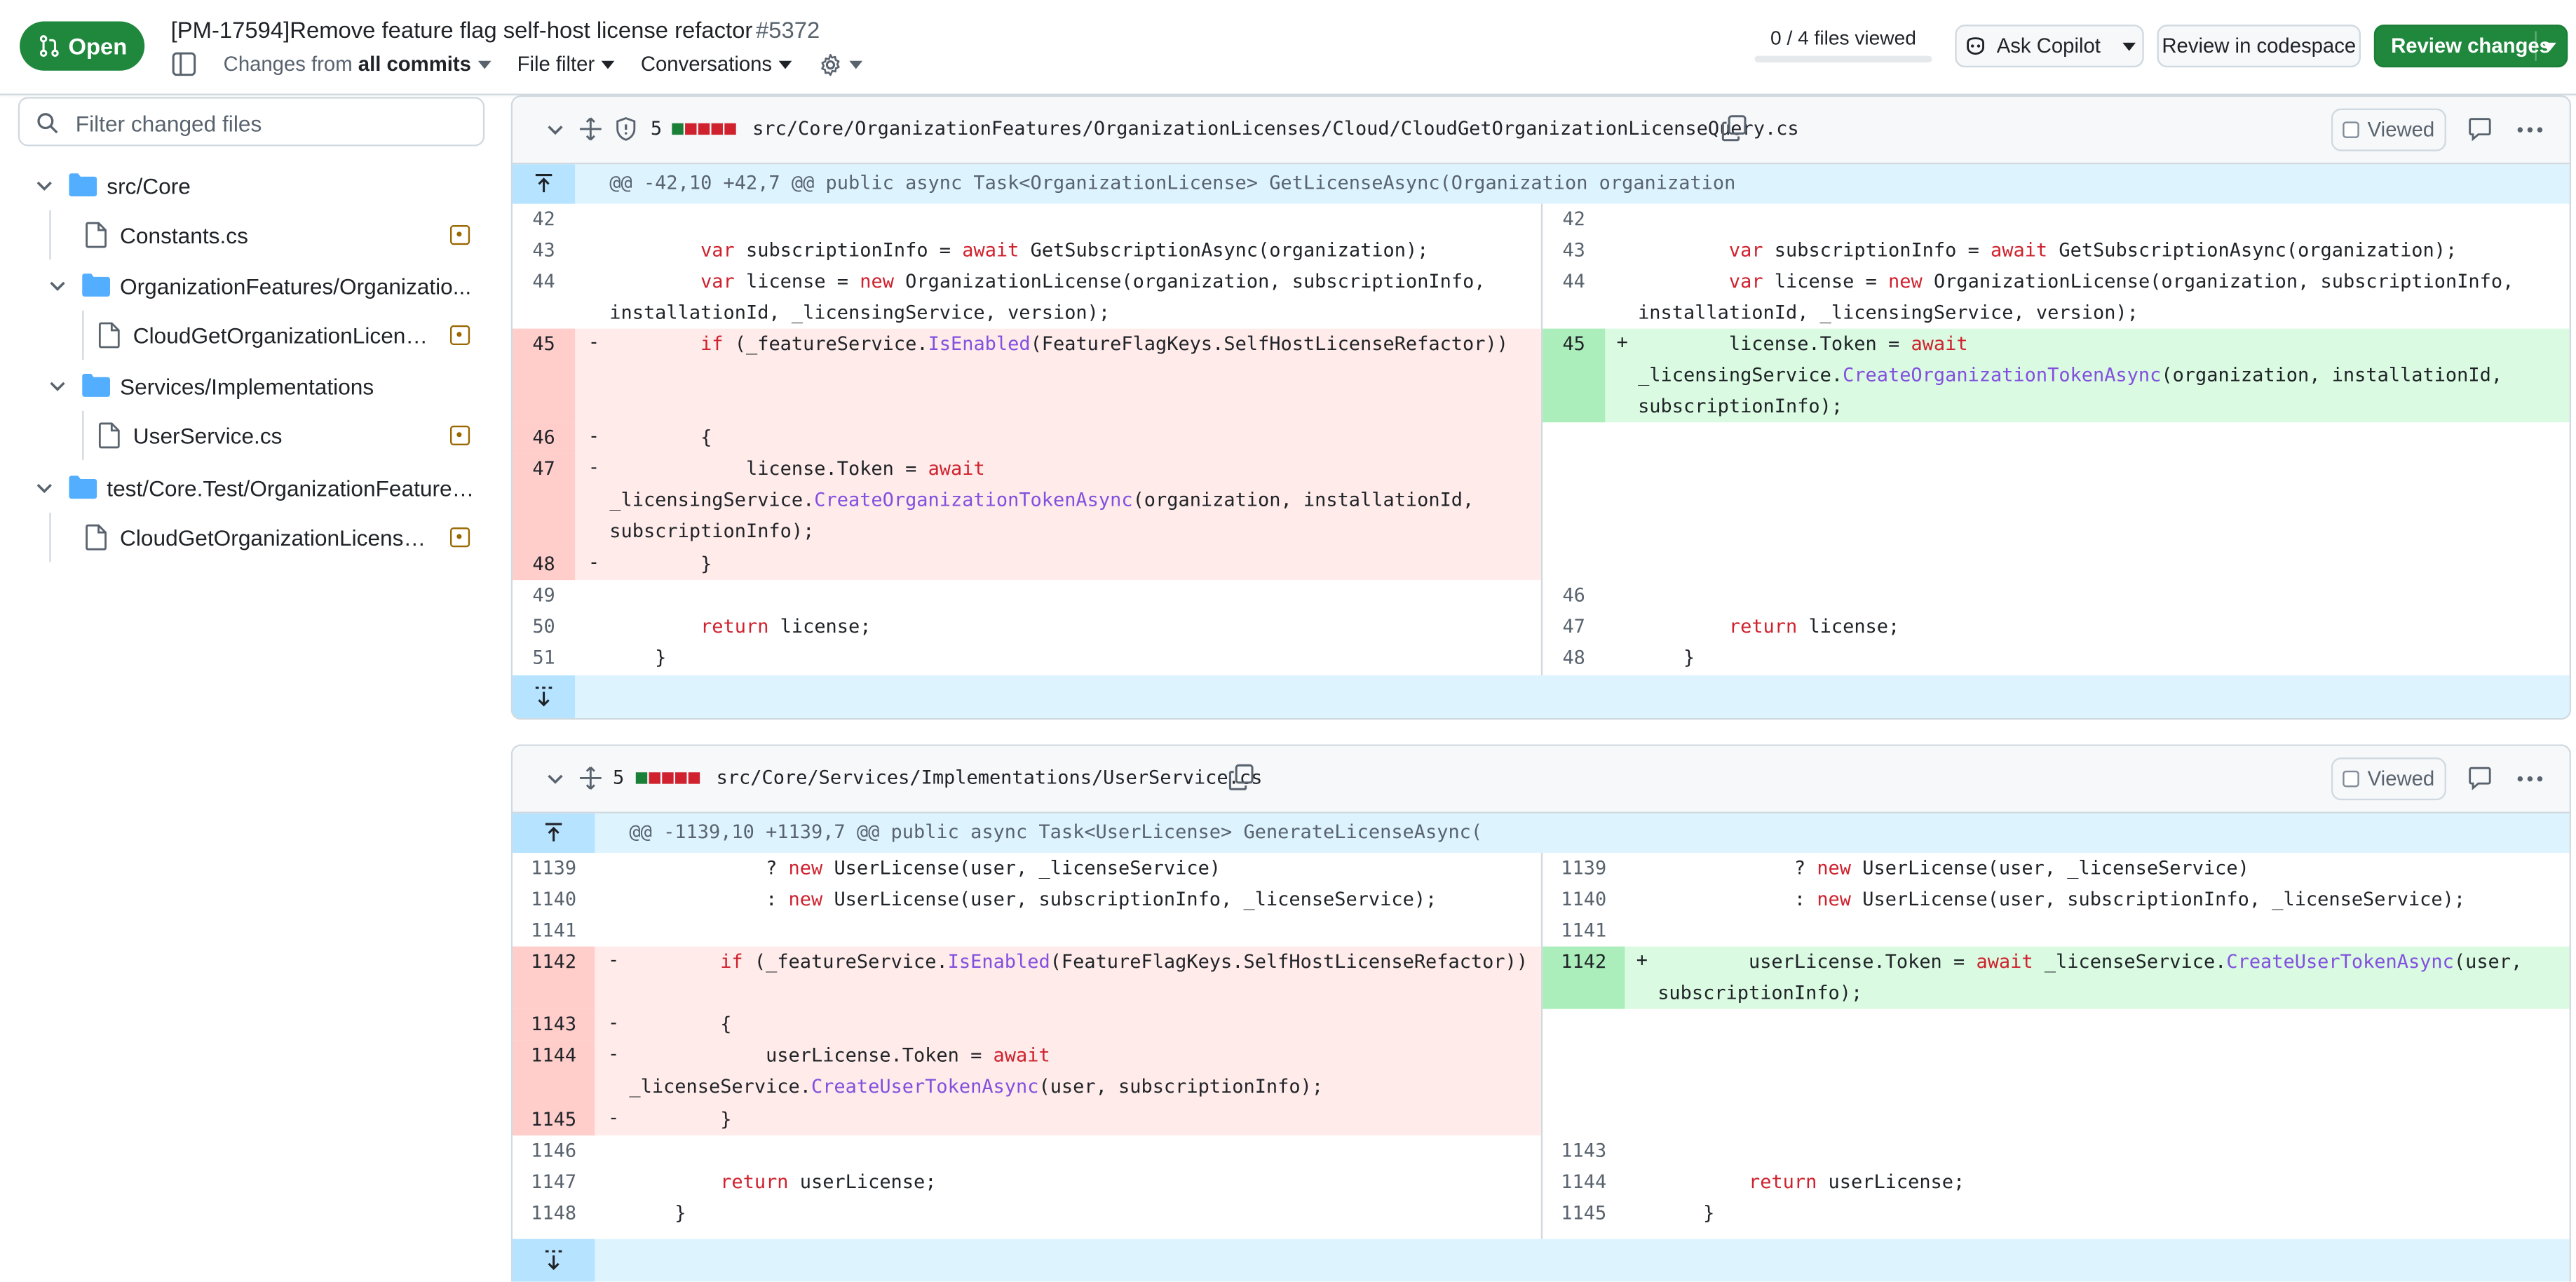  I want to click on file-filter-label: File filter, so click(556, 64).